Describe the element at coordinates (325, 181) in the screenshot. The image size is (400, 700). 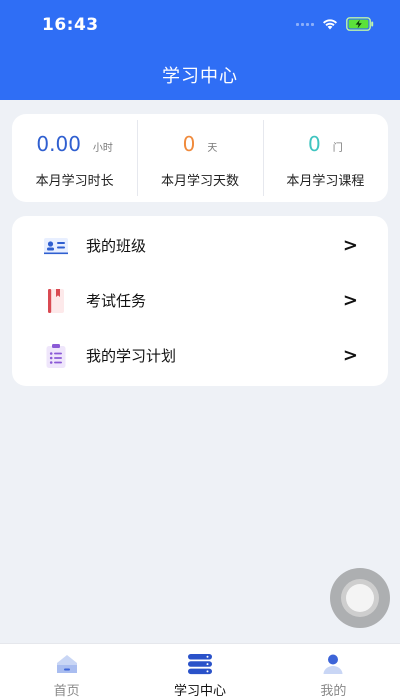
I see `stat-label: 本月学习课程` at that location.